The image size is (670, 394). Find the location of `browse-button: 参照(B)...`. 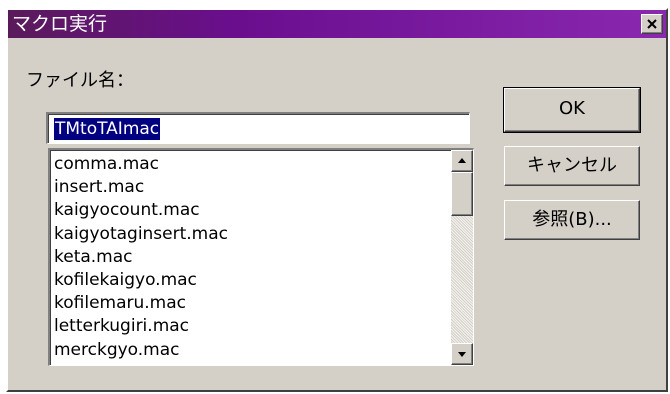

browse-button: 参照(B)... is located at coordinates (572, 220).